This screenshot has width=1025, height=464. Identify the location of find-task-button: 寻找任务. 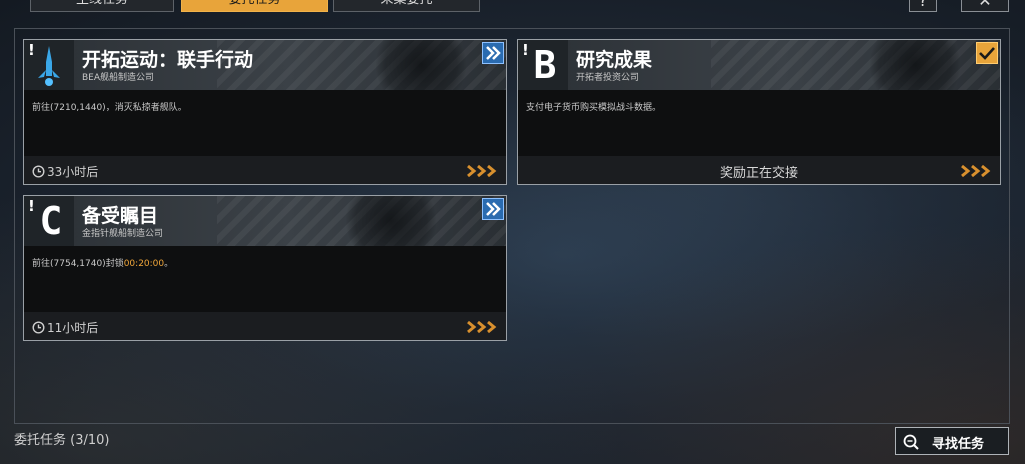
(952, 441).